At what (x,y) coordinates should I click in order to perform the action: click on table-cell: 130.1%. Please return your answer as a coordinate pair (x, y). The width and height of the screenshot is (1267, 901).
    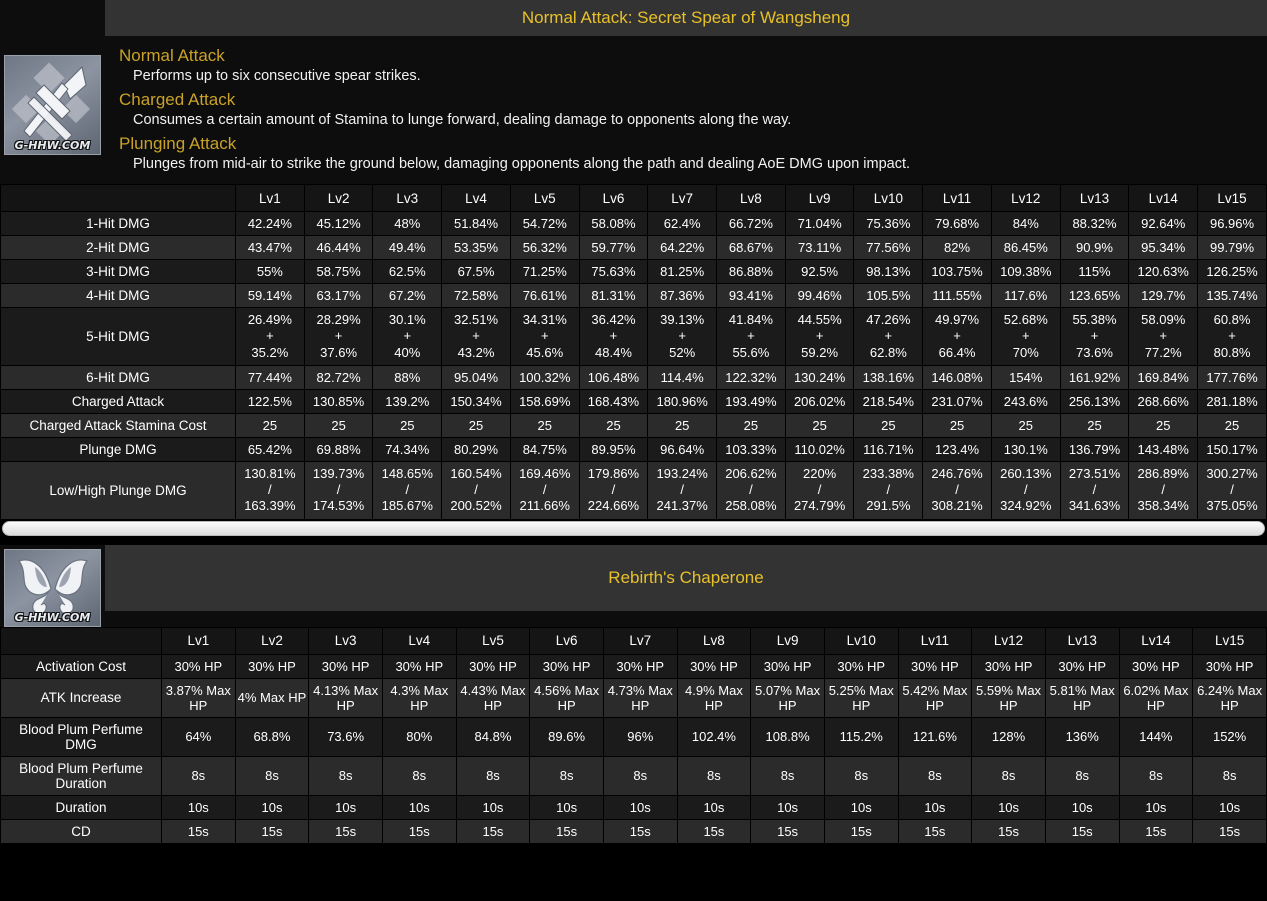
    Looking at the image, I should click on (1025, 449).